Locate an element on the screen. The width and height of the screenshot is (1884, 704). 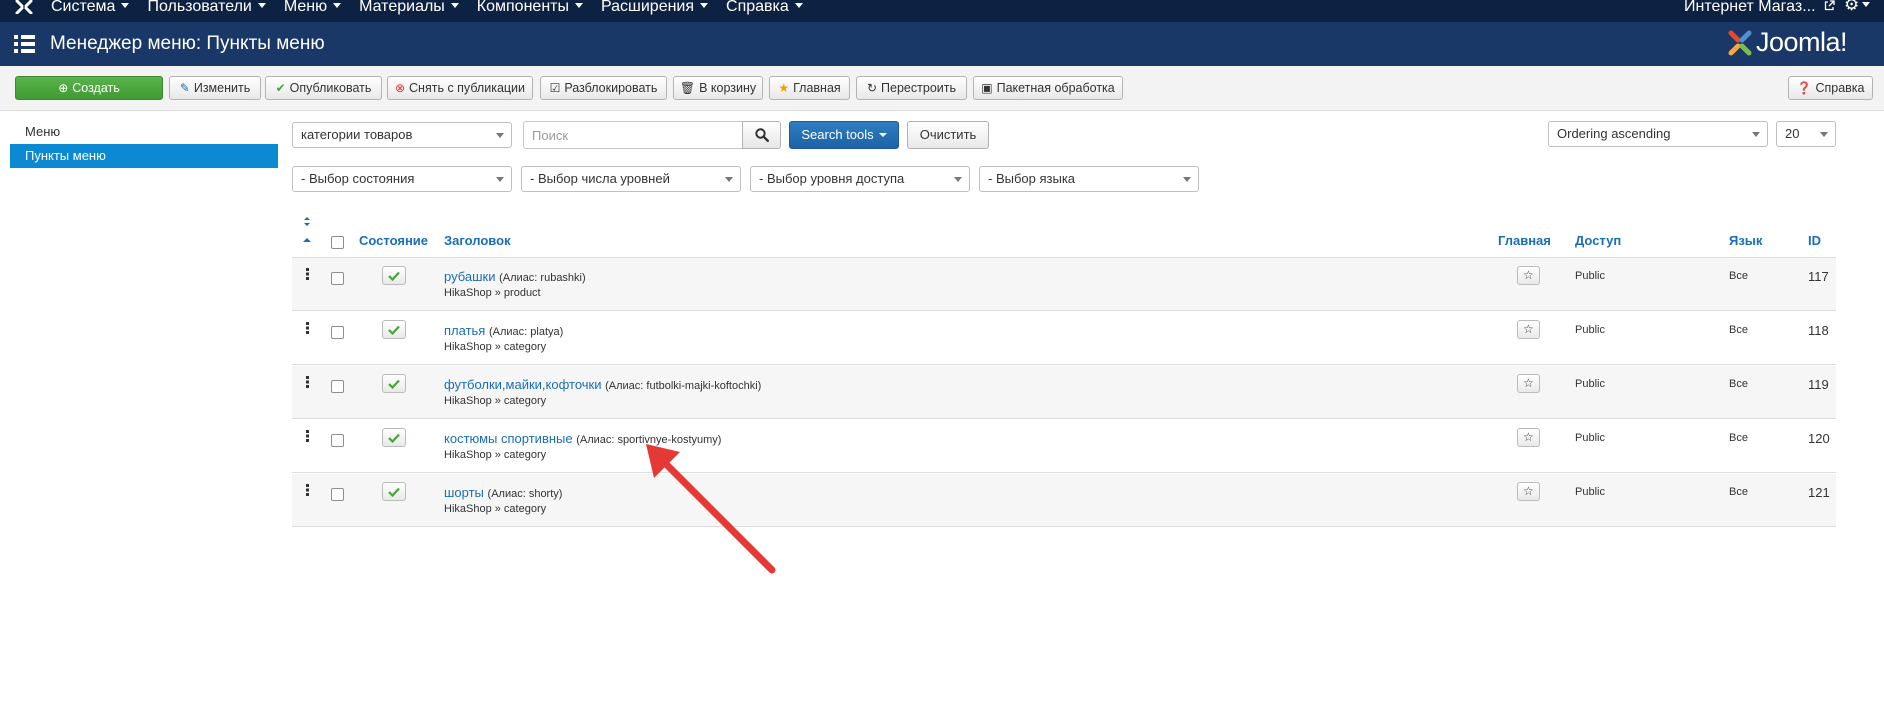
rebuild-button: ↻ Перестроить is located at coordinates (911, 88).